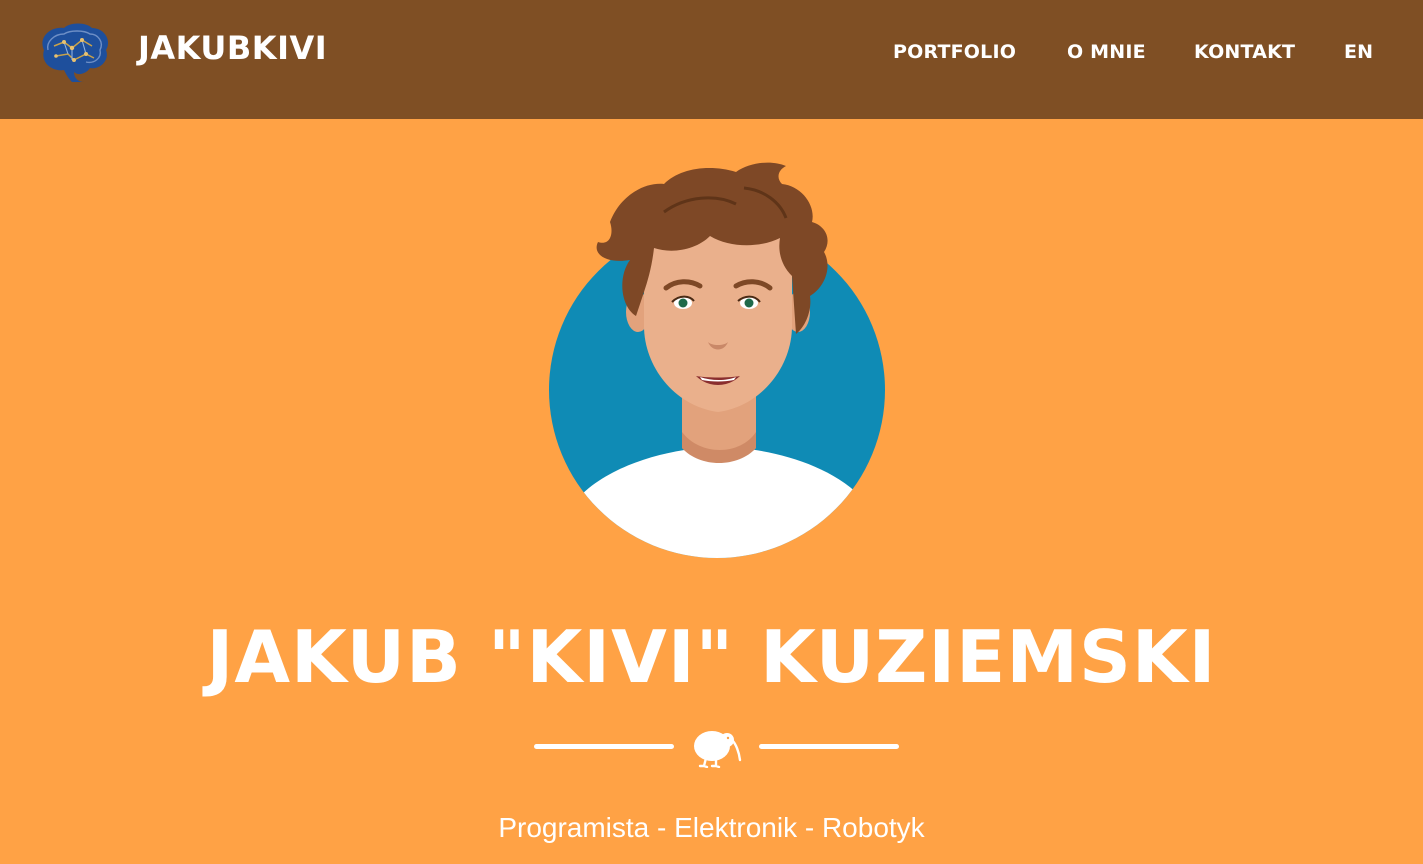 This screenshot has width=1423, height=864. Describe the element at coordinates (711, 827) in the screenshot. I see `masthead-subheading: Programista - Elektronik - Robotyk` at that location.